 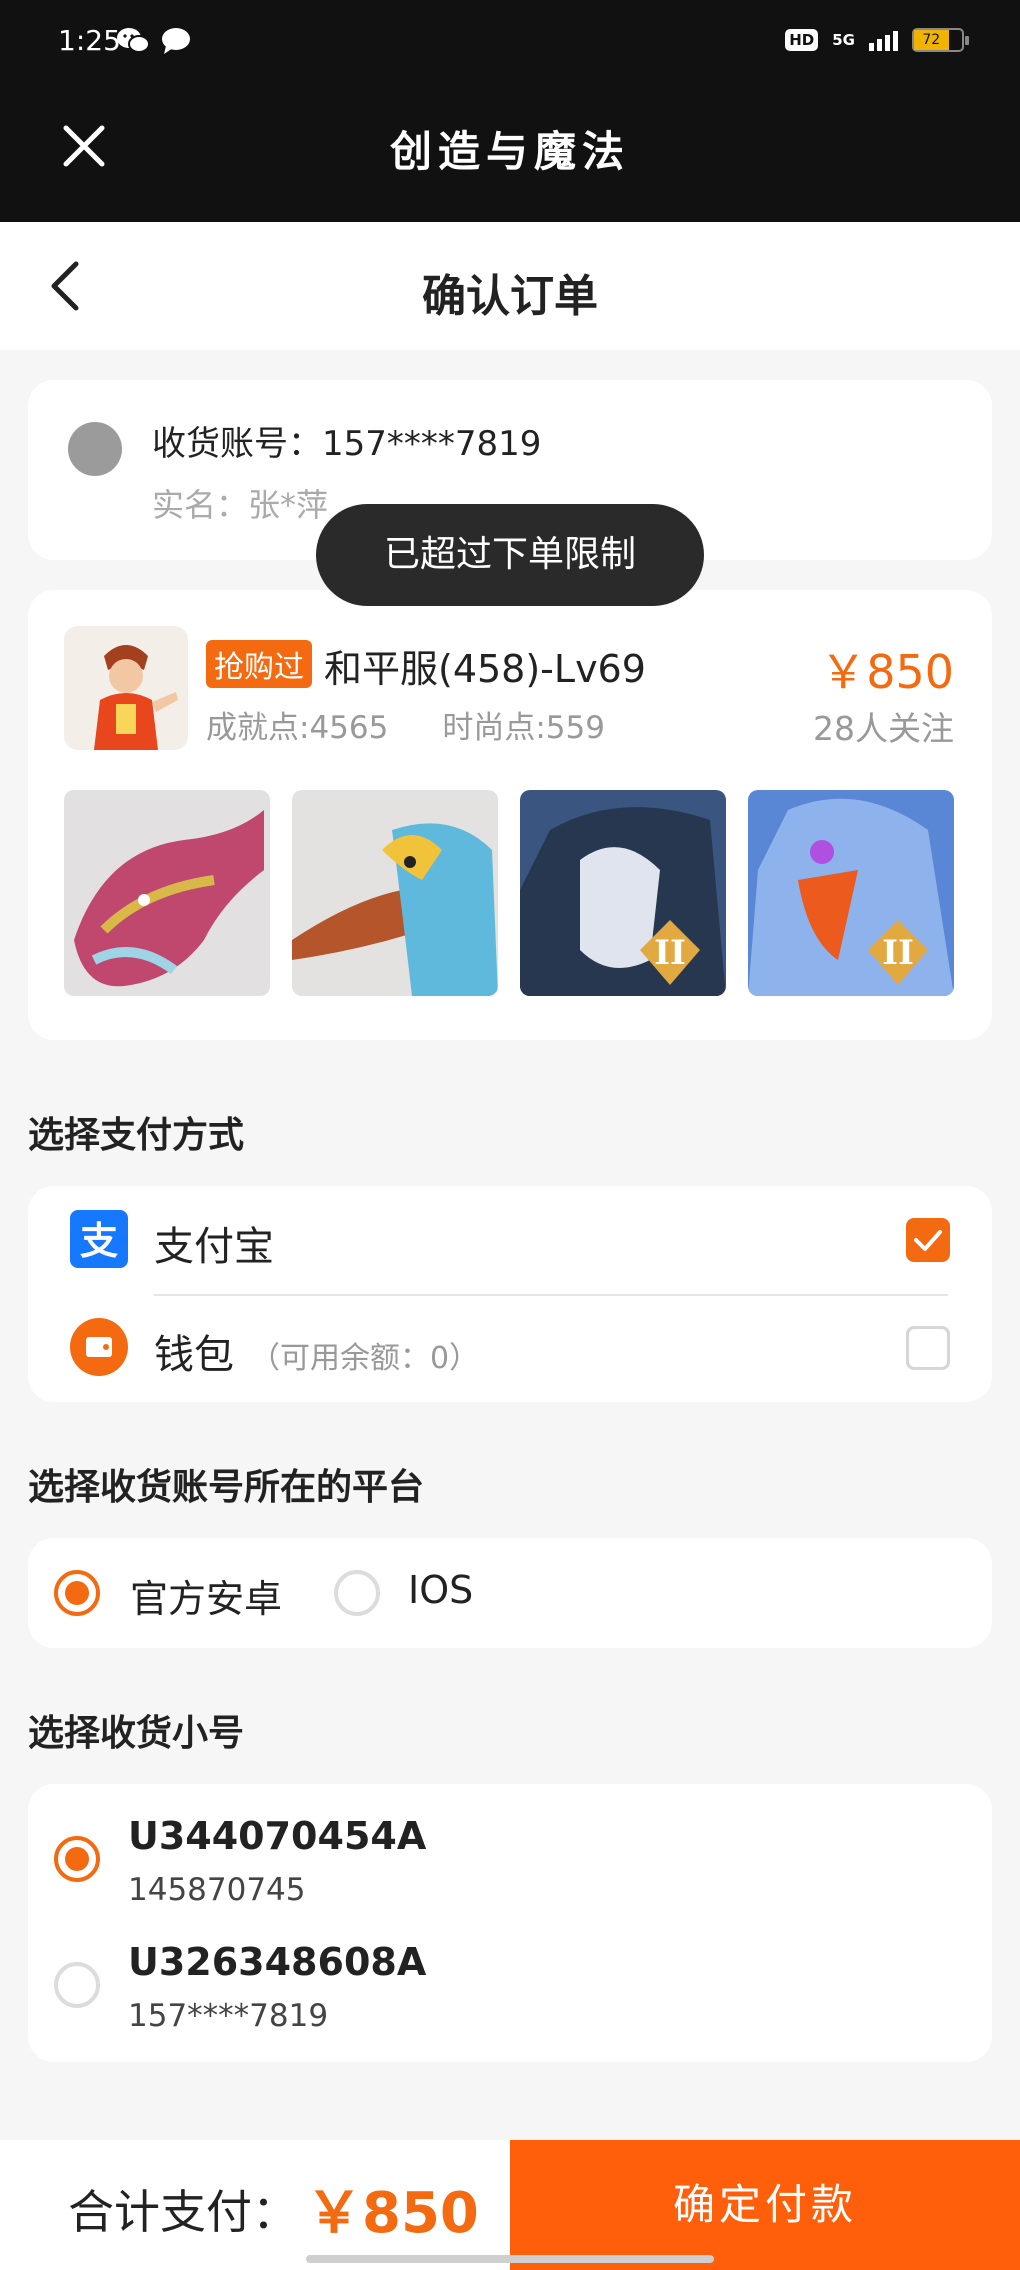 What do you see at coordinates (510, 296) in the screenshot?
I see `page-title: 确认订单` at bounding box center [510, 296].